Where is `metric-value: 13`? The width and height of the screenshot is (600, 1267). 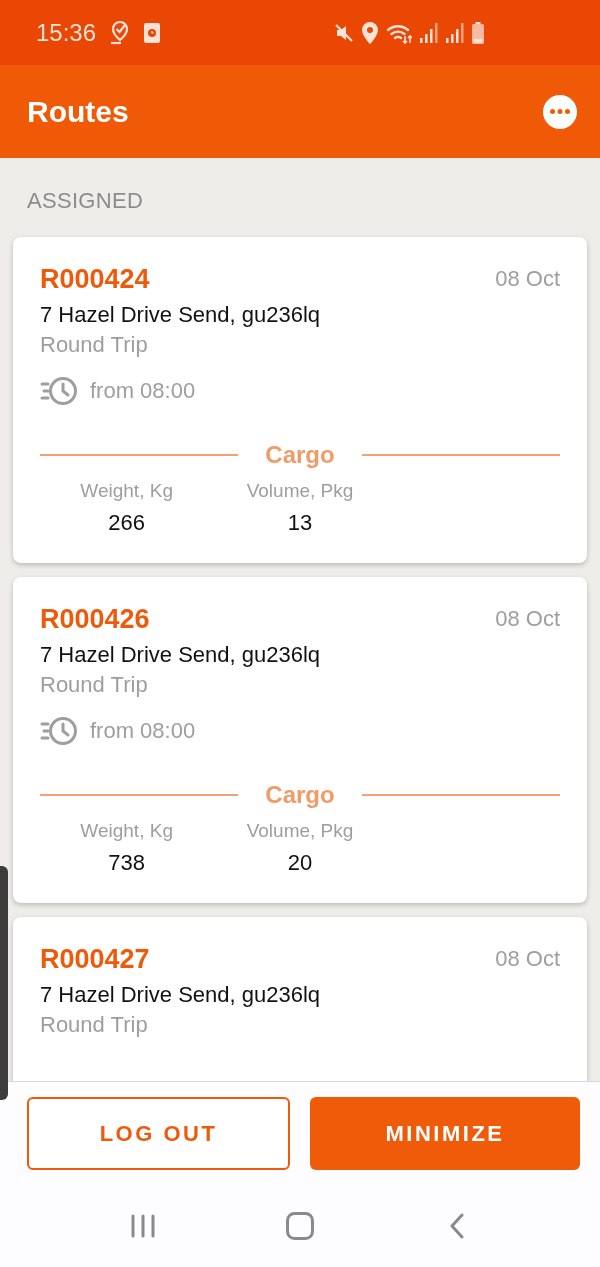
metric-value: 13 is located at coordinates (300, 523).